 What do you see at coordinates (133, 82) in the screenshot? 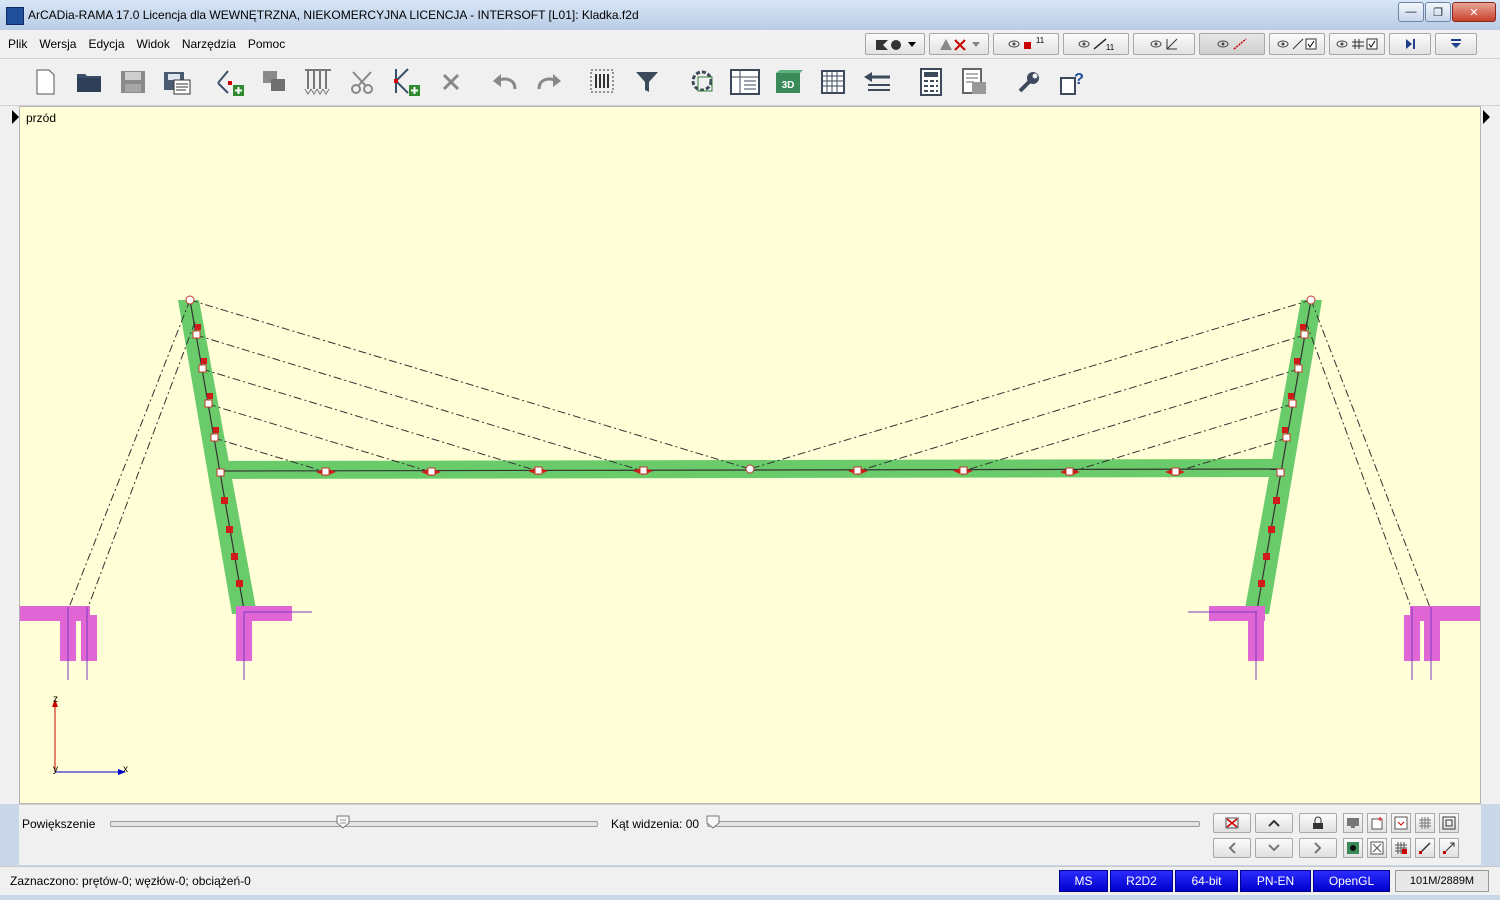
I see `save-button` at bounding box center [133, 82].